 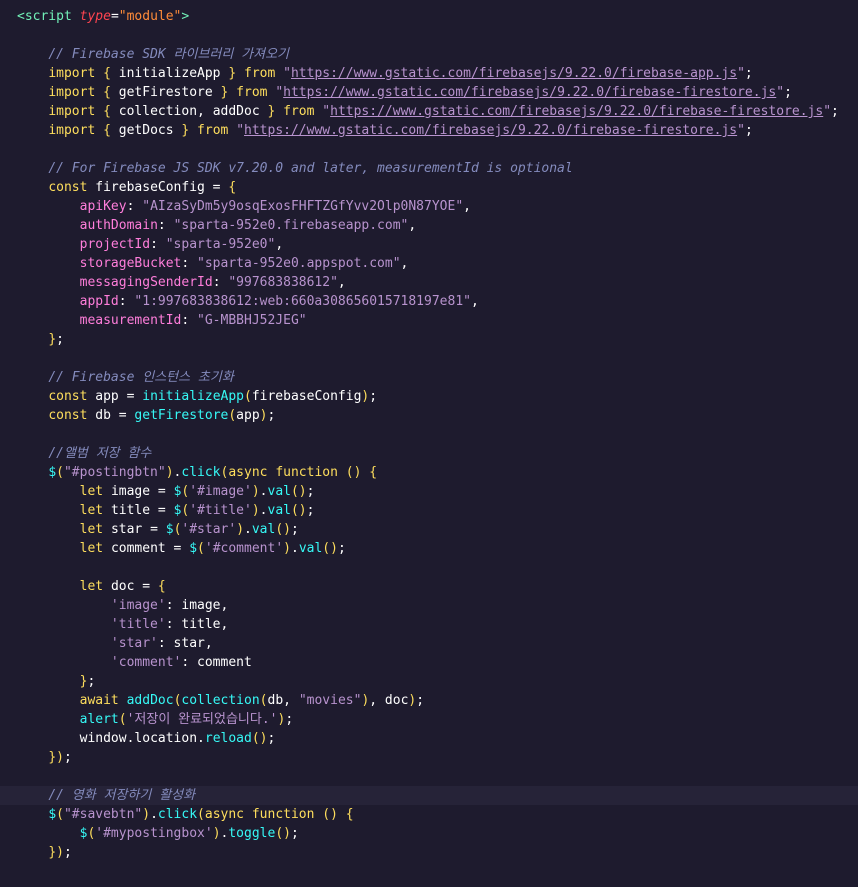 What do you see at coordinates (91, 529) in the screenshot?
I see `code-token: let` at bounding box center [91, 529].